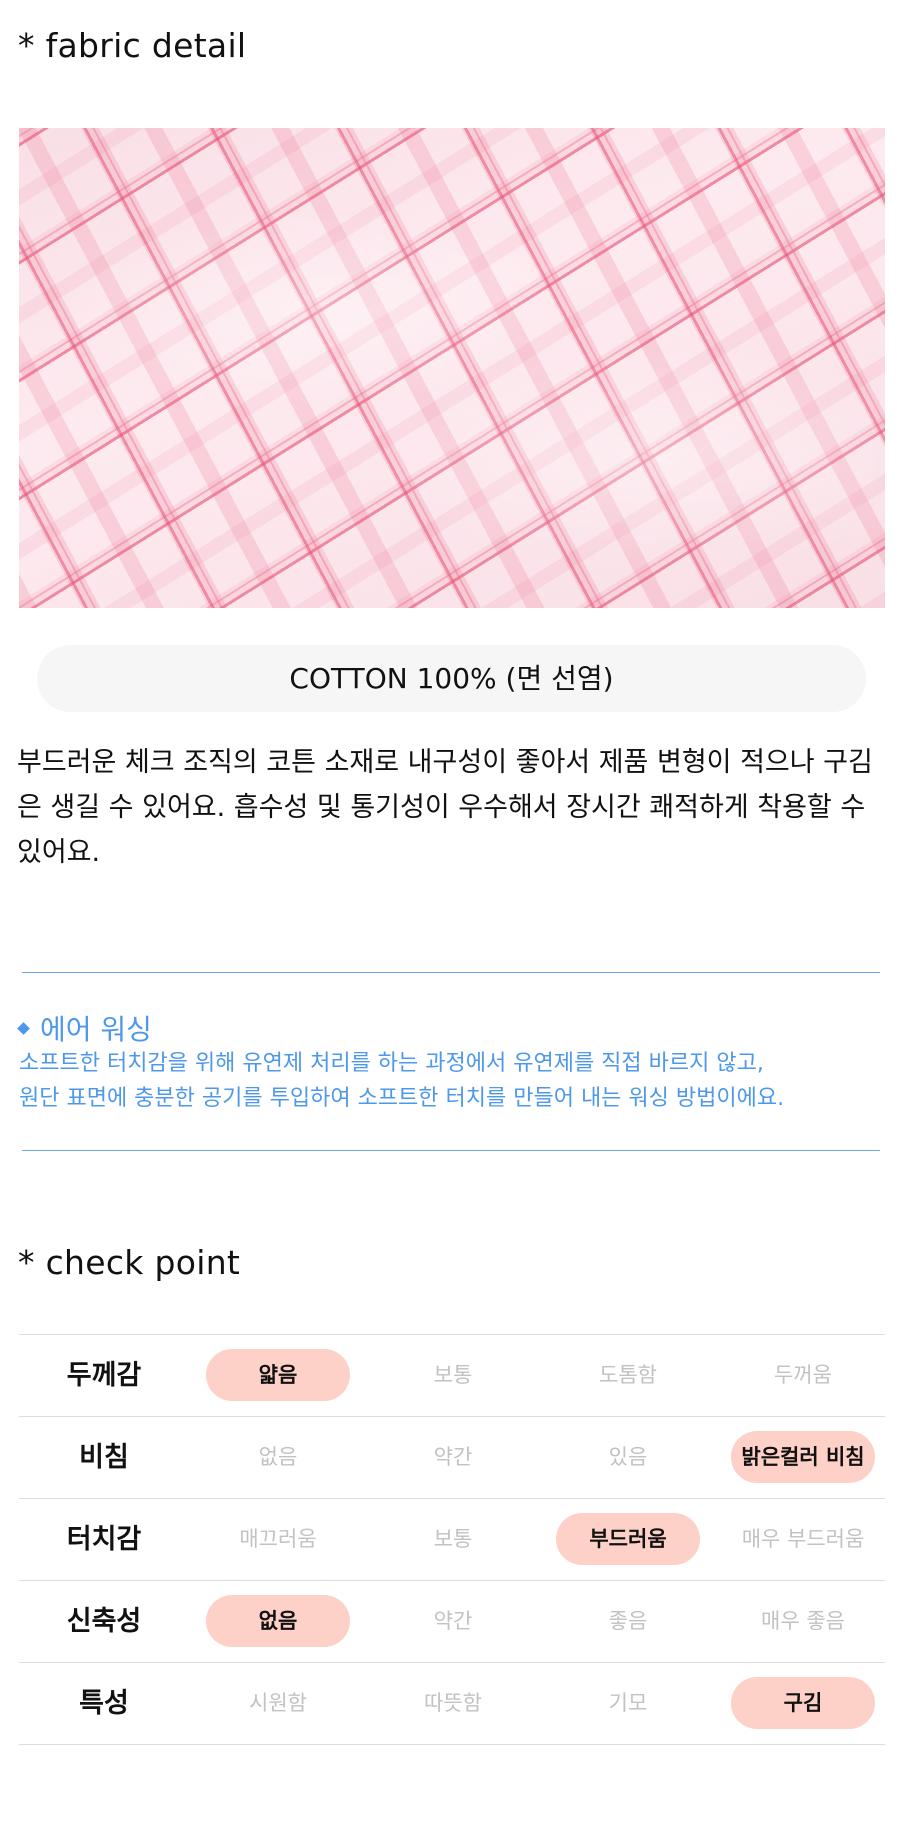  What do you see at coordinates (132, 45) in the screenshot?
I see `fabric-detail-title: * fabric detail` at bounding box center [132, 45].